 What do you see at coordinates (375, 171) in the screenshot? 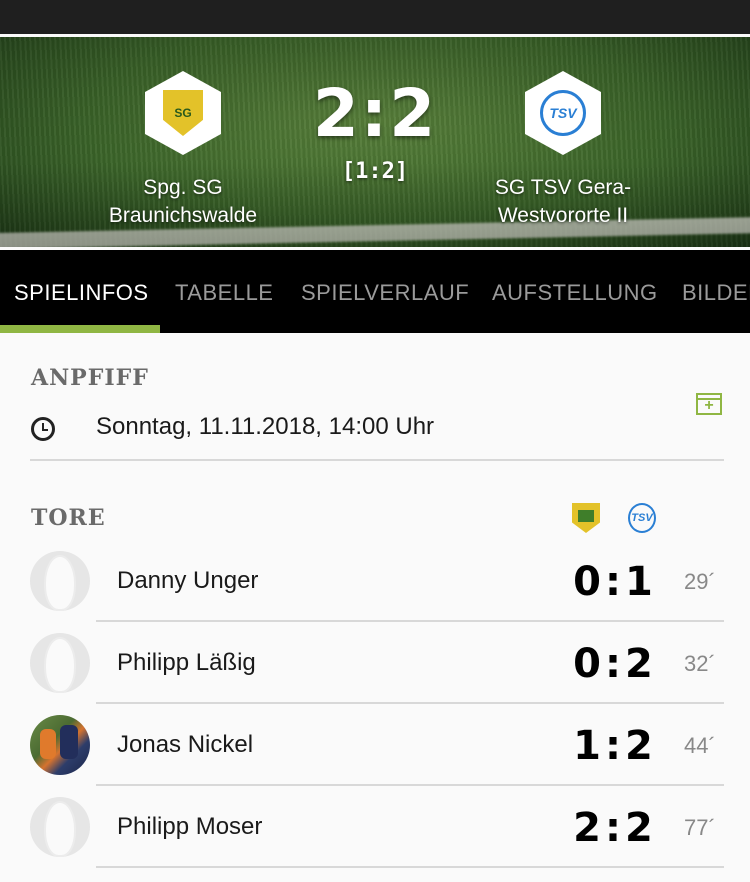
I see `halftime-score: [1:2]` at bounding box center [375, 171].